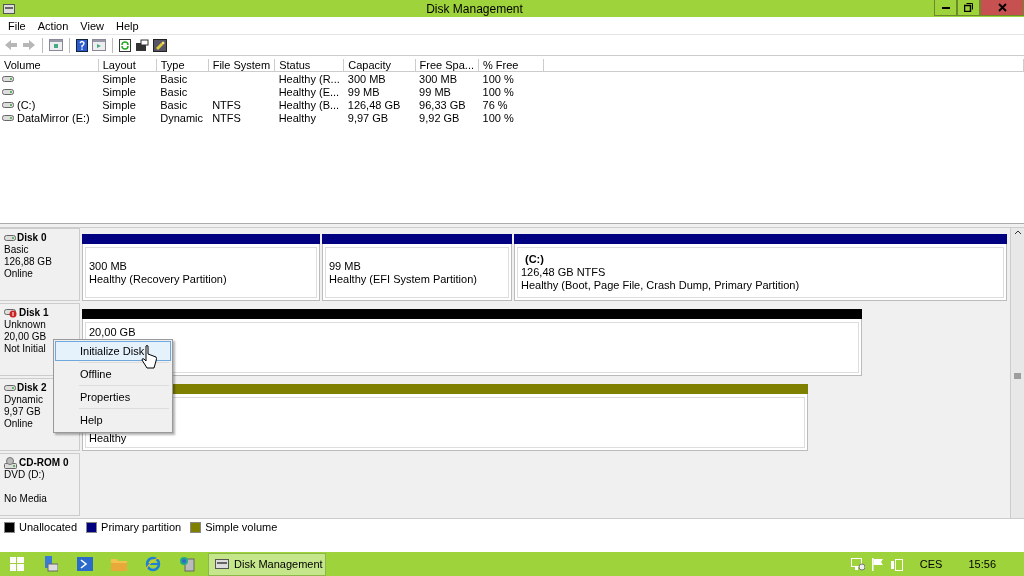  Describe the element at coordinates (309, 65) in the screenshot. I see `column-header: Status` at that location.